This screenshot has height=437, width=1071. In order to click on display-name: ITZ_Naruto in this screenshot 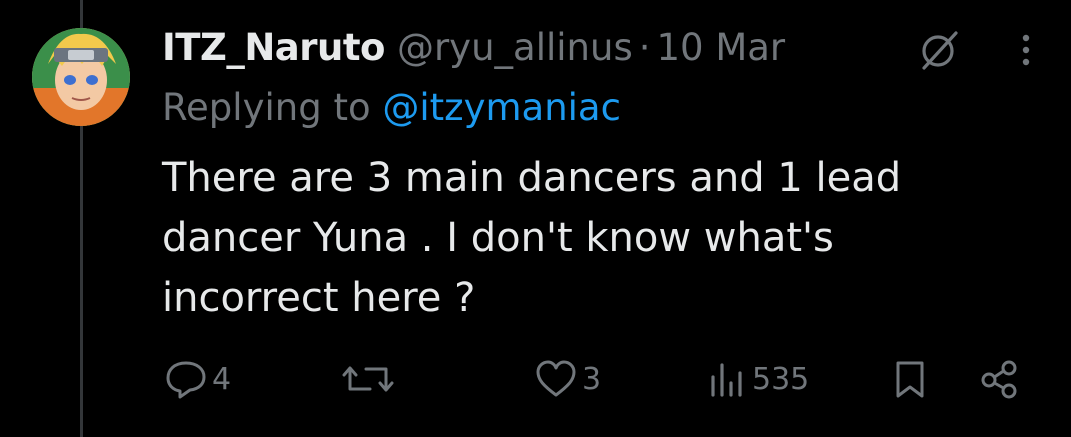, I will do `click(273, 47)`.